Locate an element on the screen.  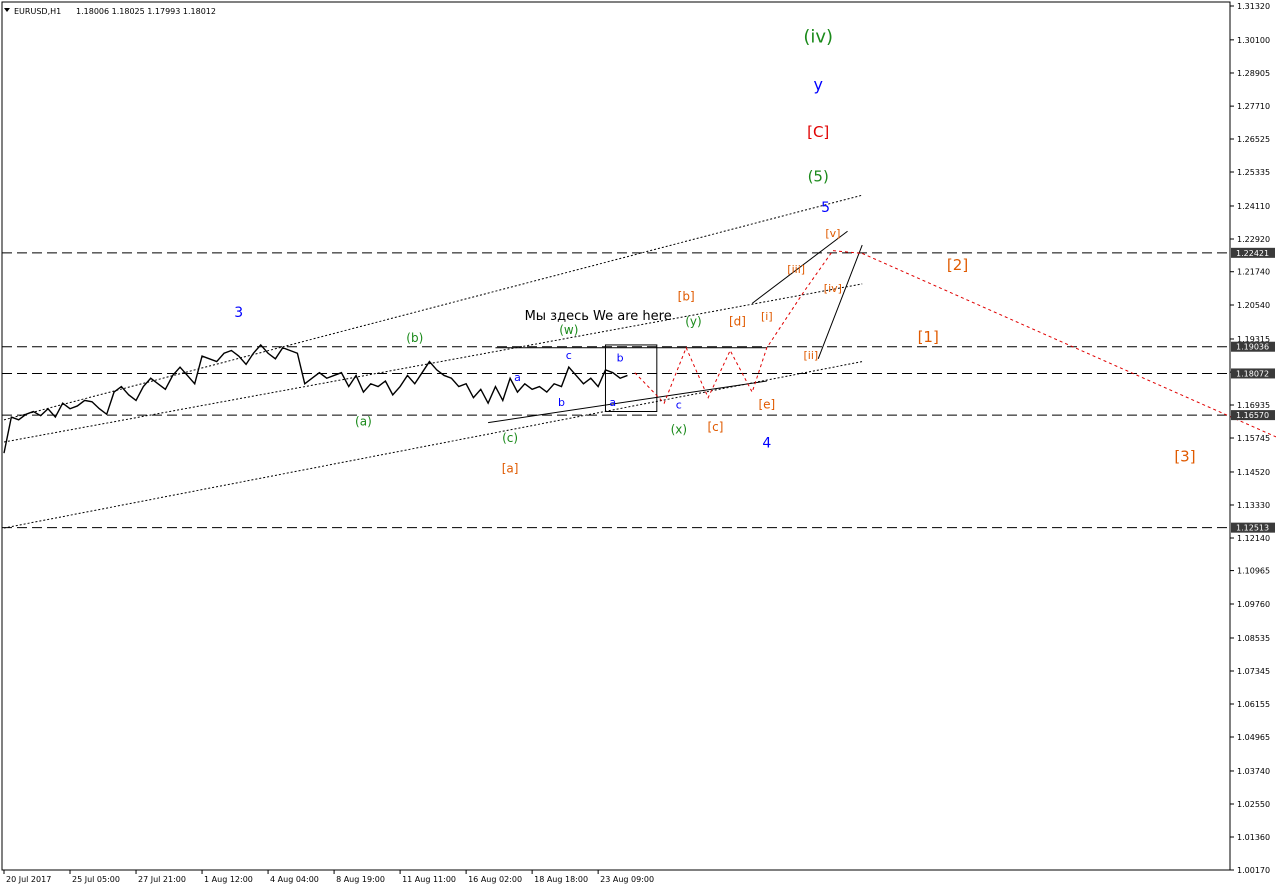
x-tick-label: 25 Jul 05:00 is located at coordinates (96, 879).